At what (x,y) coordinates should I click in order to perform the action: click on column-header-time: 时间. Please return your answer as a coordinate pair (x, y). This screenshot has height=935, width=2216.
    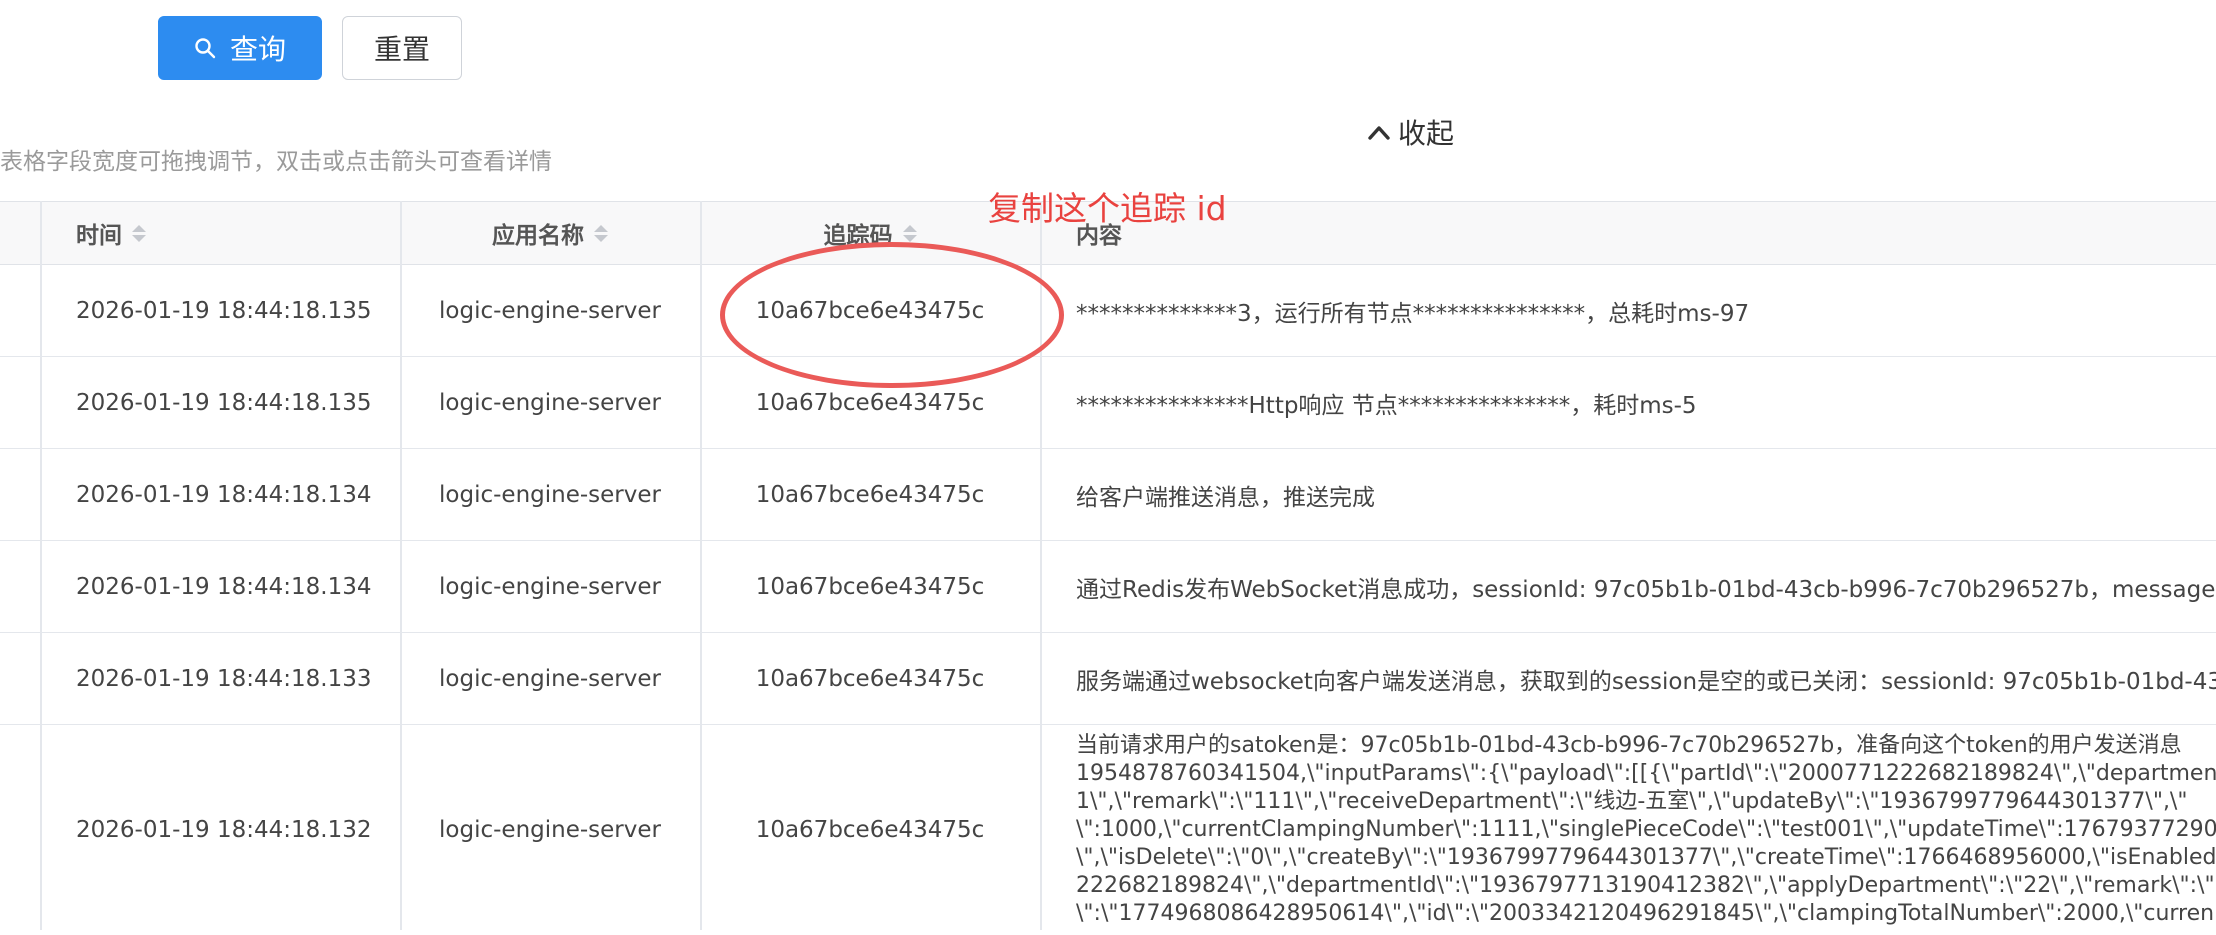
    Looking at the image, I should click on (200, 233).